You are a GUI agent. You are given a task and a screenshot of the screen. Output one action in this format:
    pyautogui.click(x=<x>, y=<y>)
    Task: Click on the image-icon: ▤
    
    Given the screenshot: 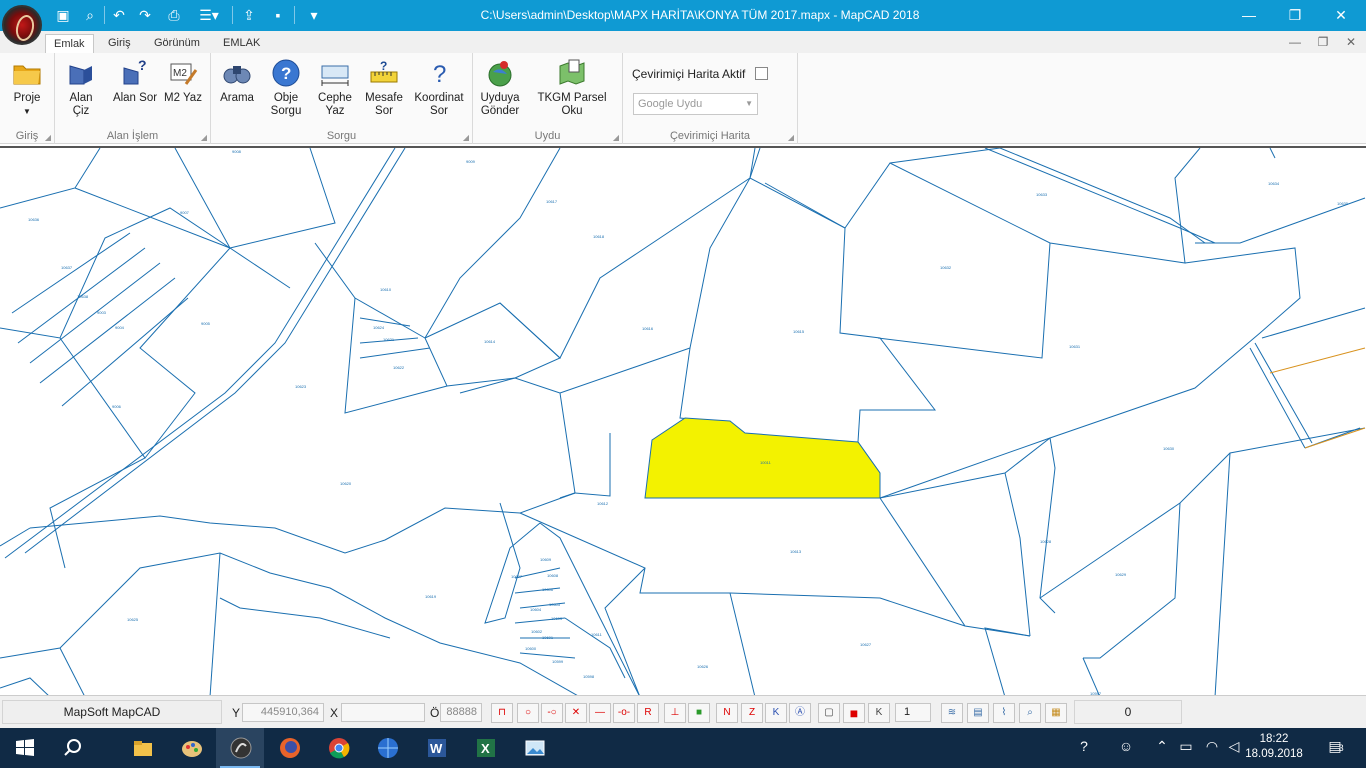 What is the action you would take?
    pyautogui.click(x=978, y=713)
    